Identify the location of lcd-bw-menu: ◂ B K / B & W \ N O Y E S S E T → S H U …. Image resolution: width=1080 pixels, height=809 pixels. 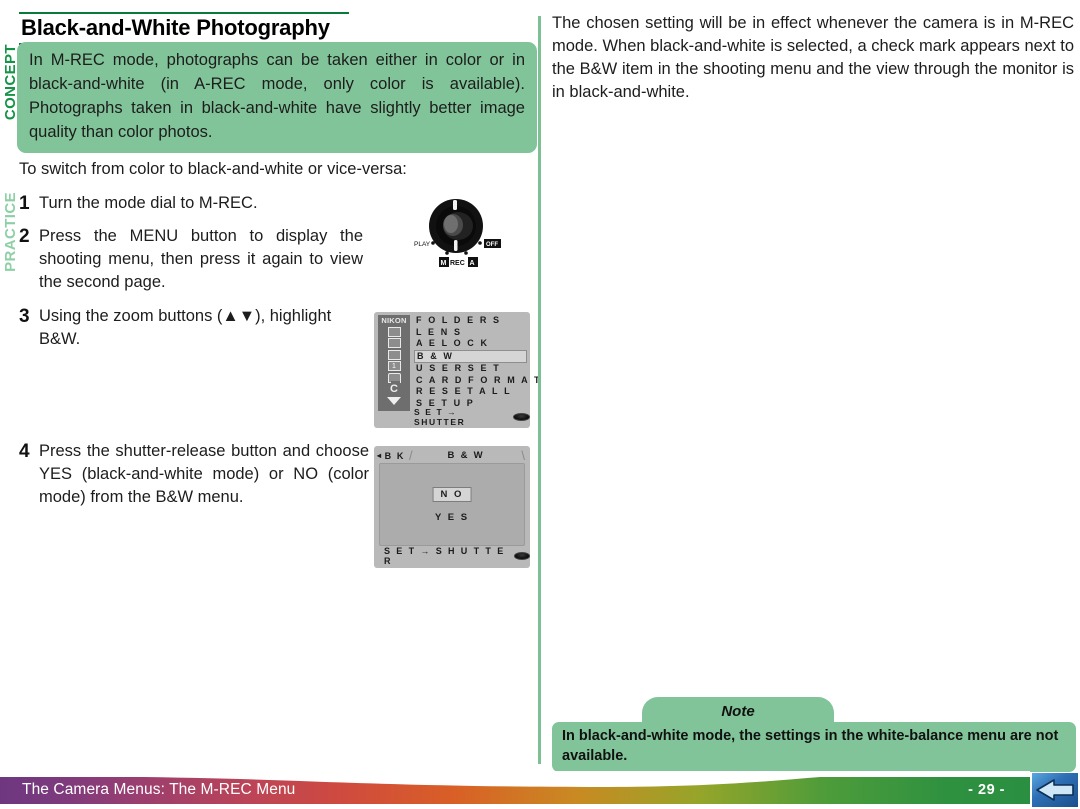
(452, 507).